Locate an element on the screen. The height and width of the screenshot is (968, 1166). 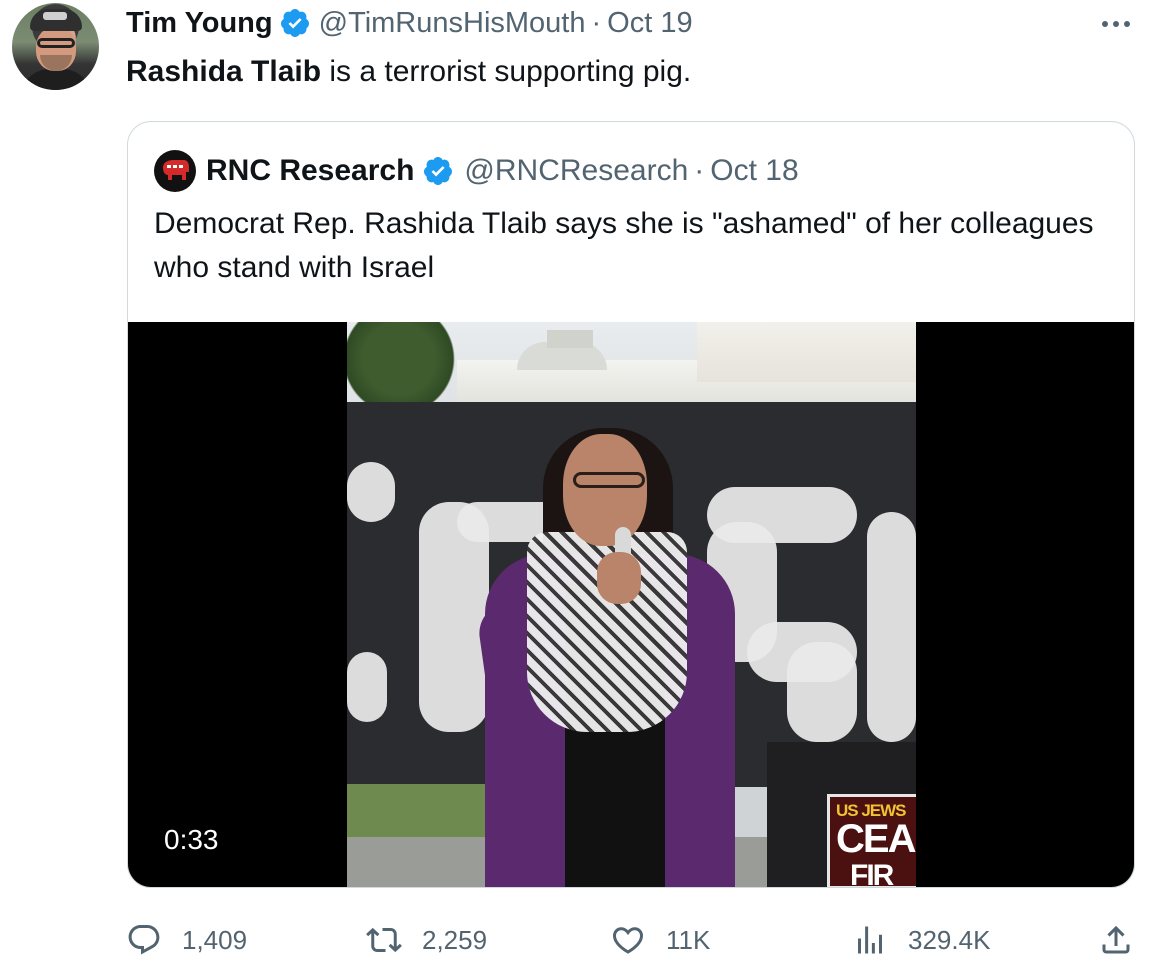
retweet-button: 2,259 is located at coordinates (426, 940).